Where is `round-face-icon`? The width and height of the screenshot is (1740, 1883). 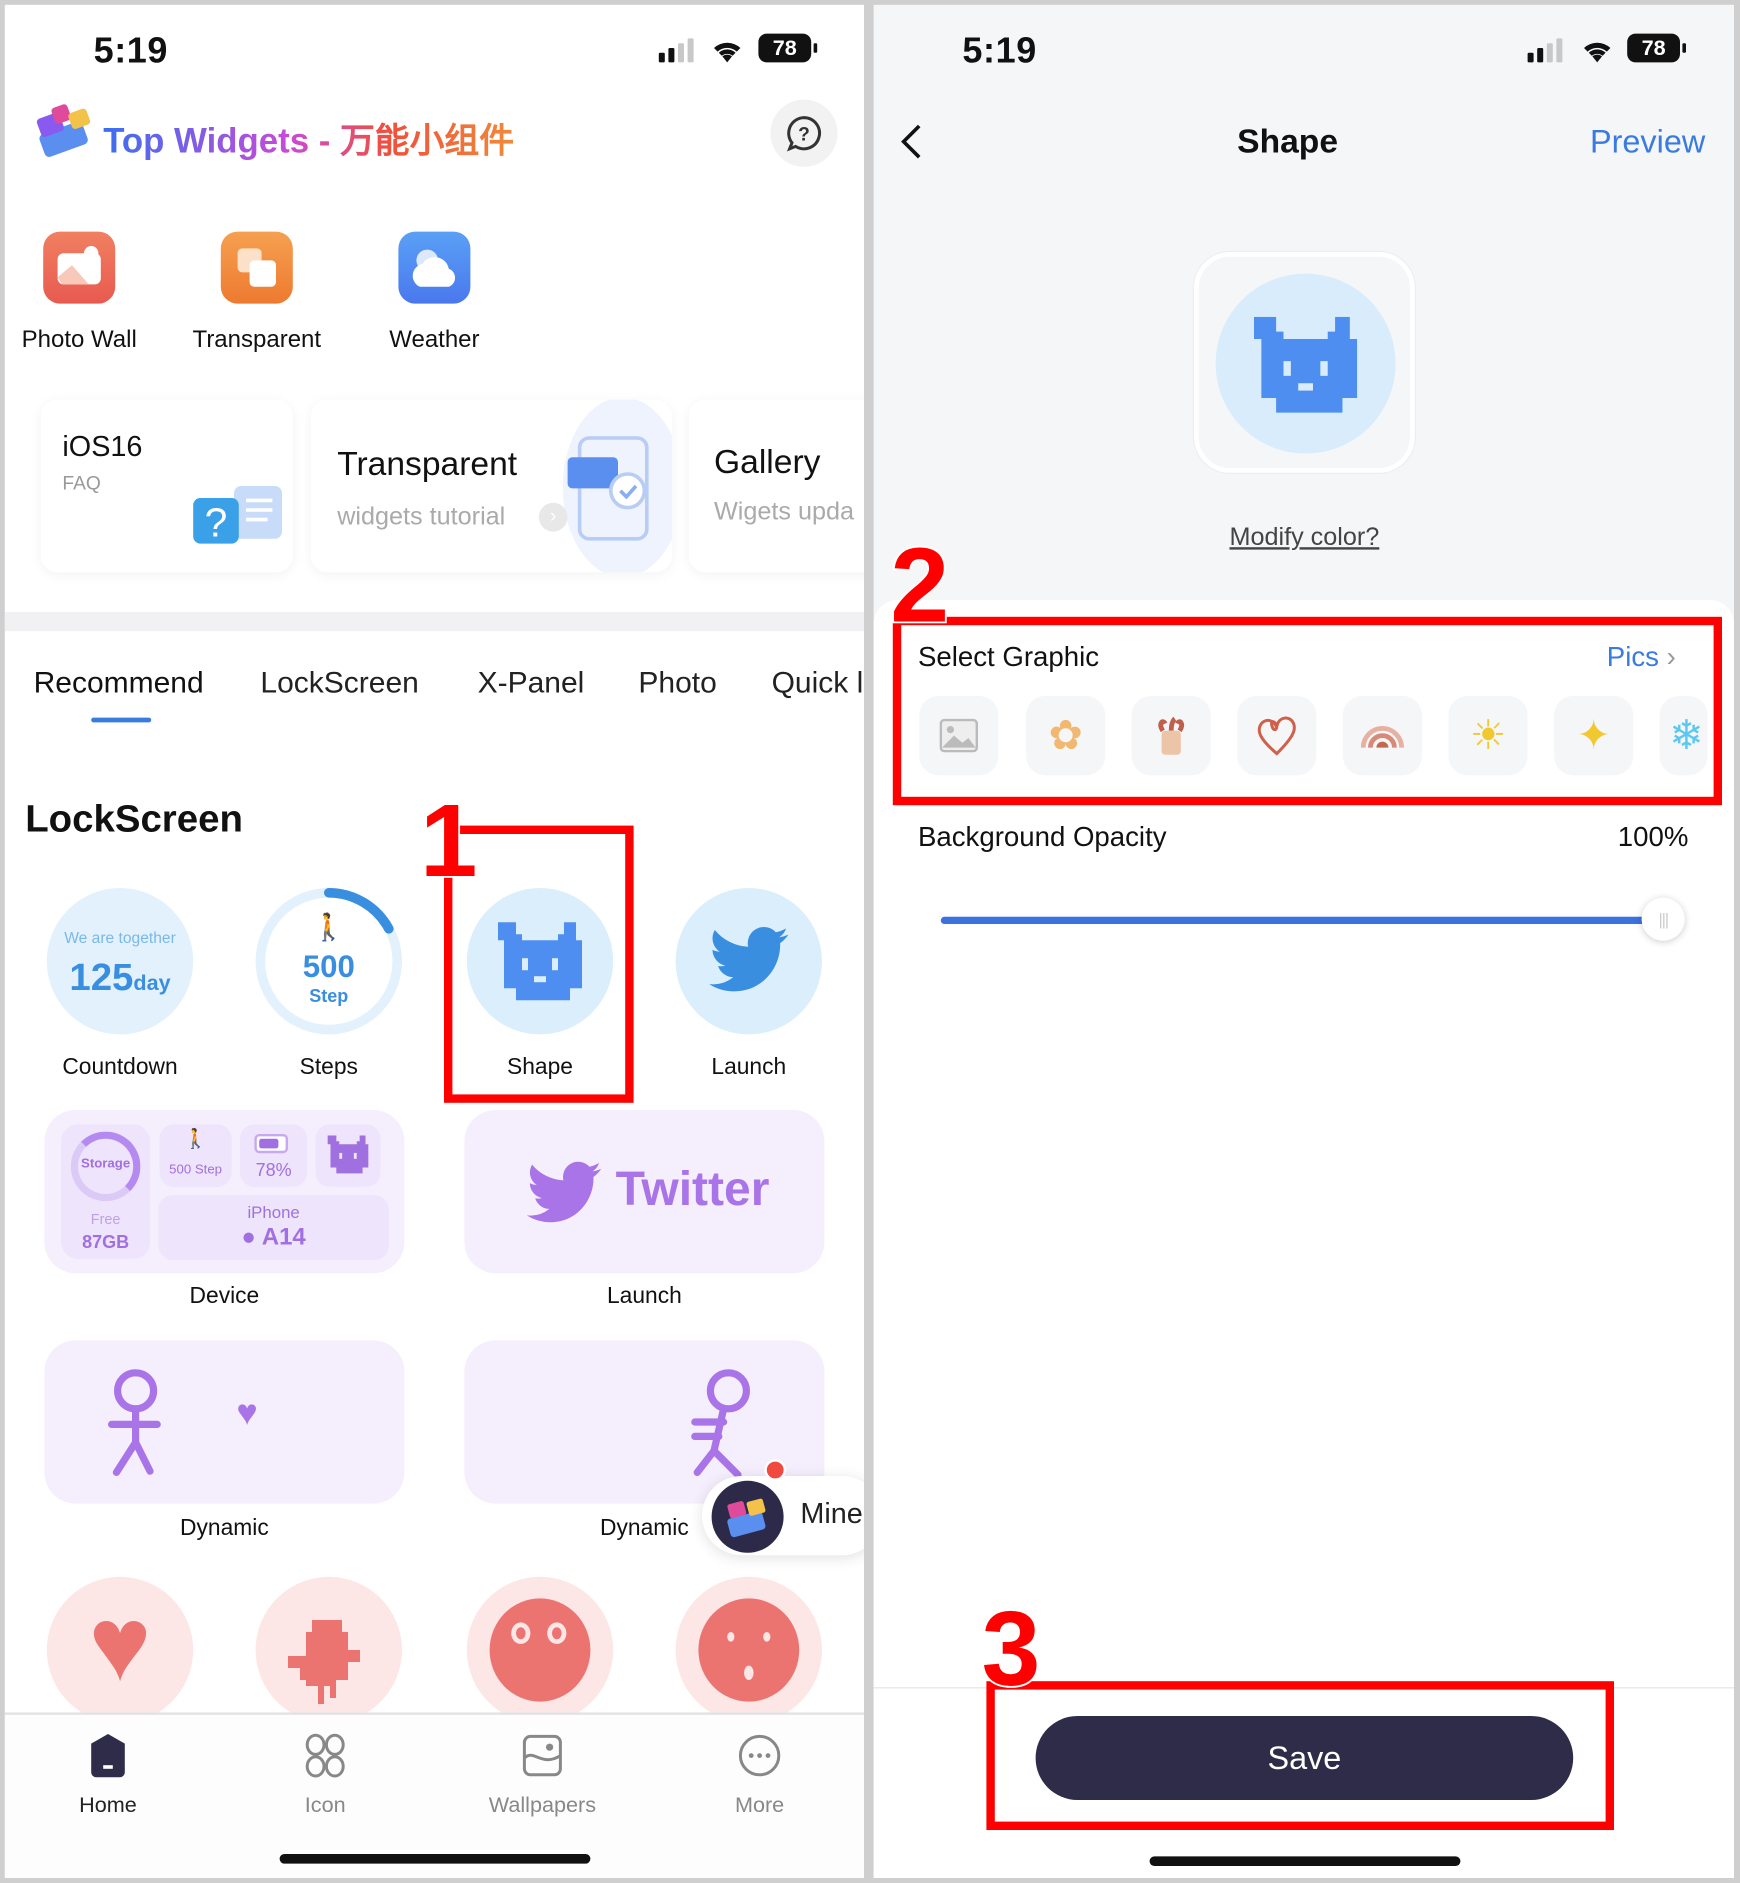
round-face-icon is located at coordinates (540, 1650).